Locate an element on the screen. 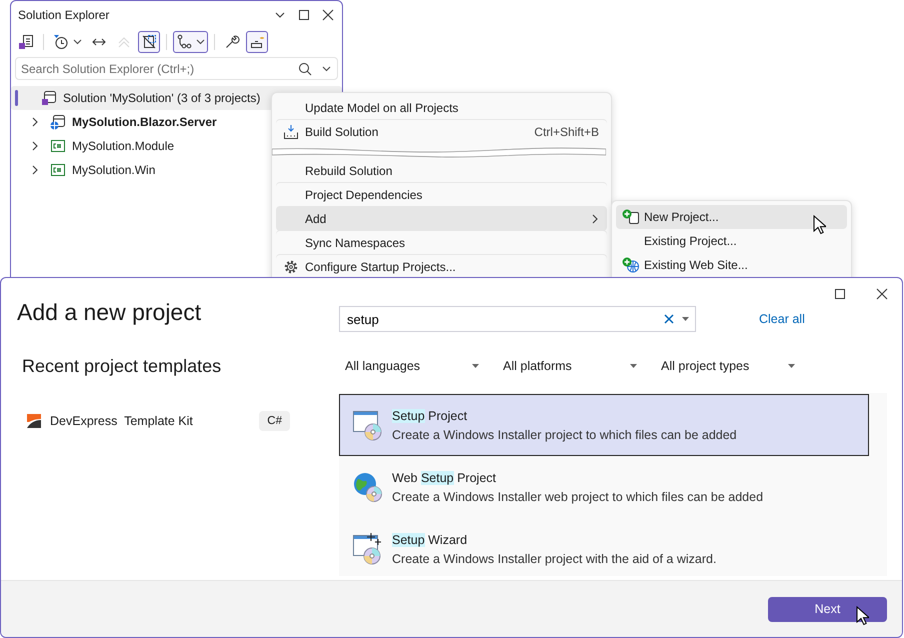 The width and height of the screenshot is (904, 638). template-title: Web Setup Project is located at coordinates (444, 477).